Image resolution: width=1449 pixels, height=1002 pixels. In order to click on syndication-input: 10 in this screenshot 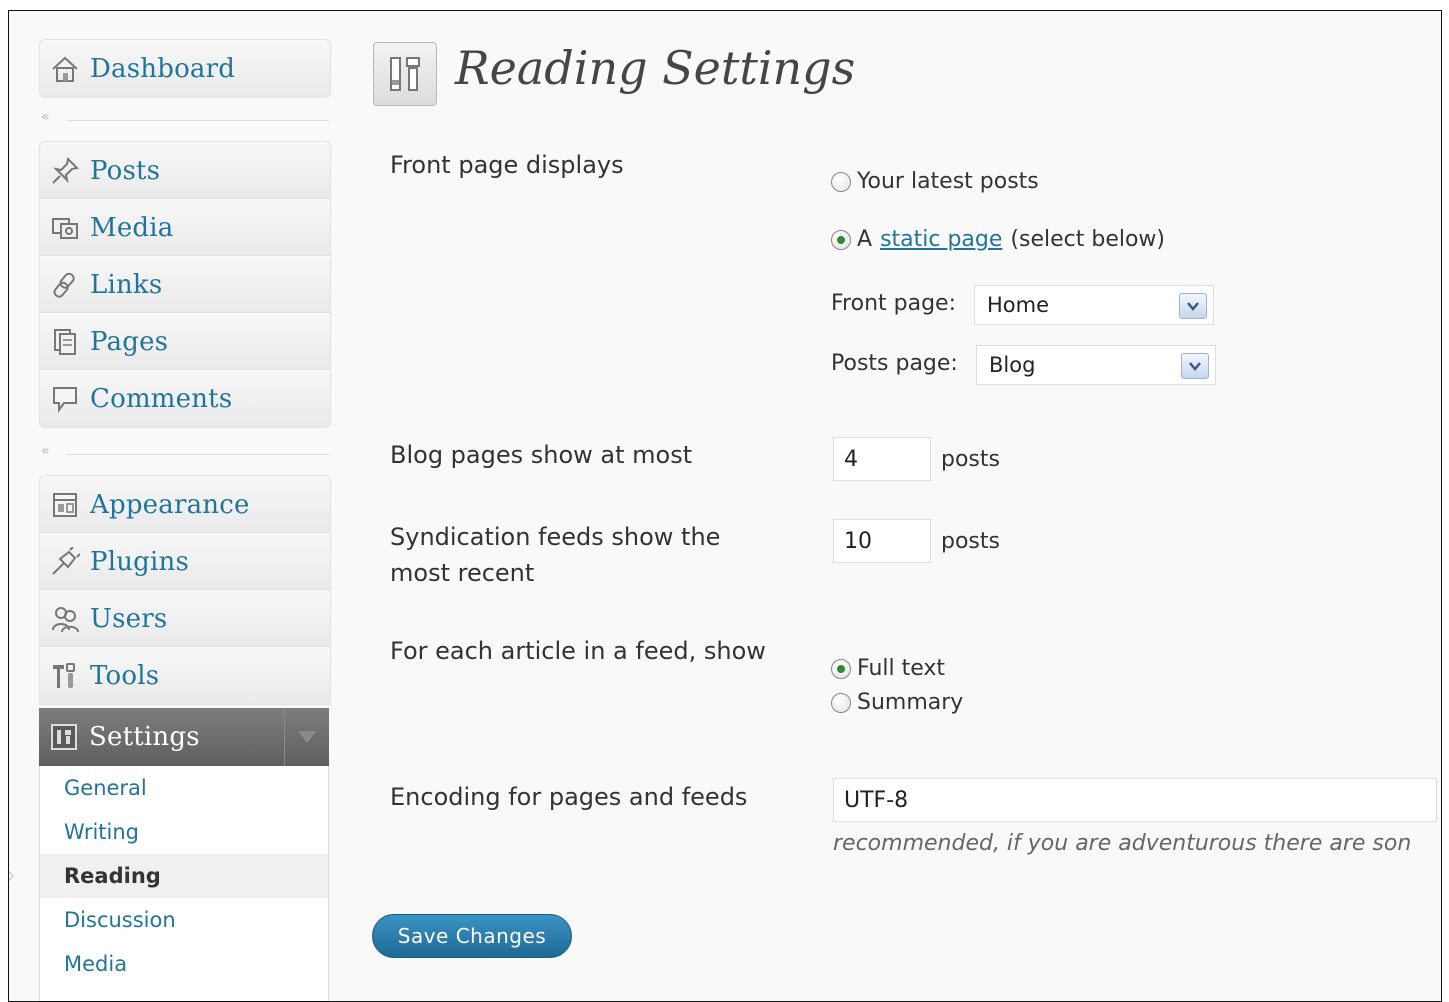, I will do `click(882, 541)`.